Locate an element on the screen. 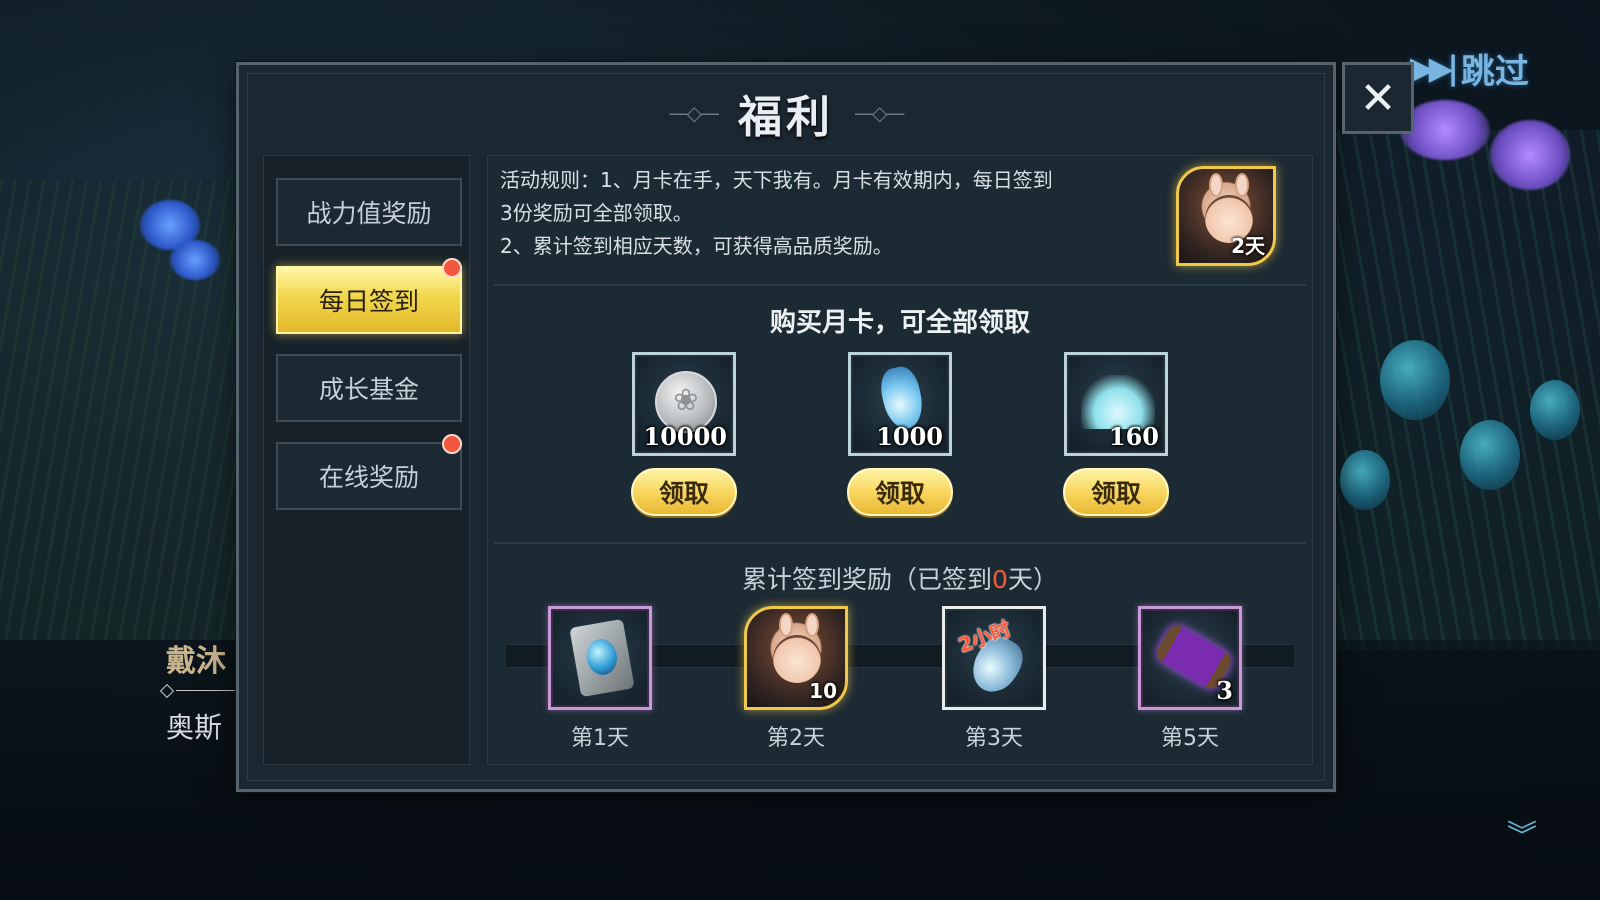 The height and width of the screenshot is (900, 1600). nav-combat-power-reward: 战力值奖励 is located at coordinates (369, 212).